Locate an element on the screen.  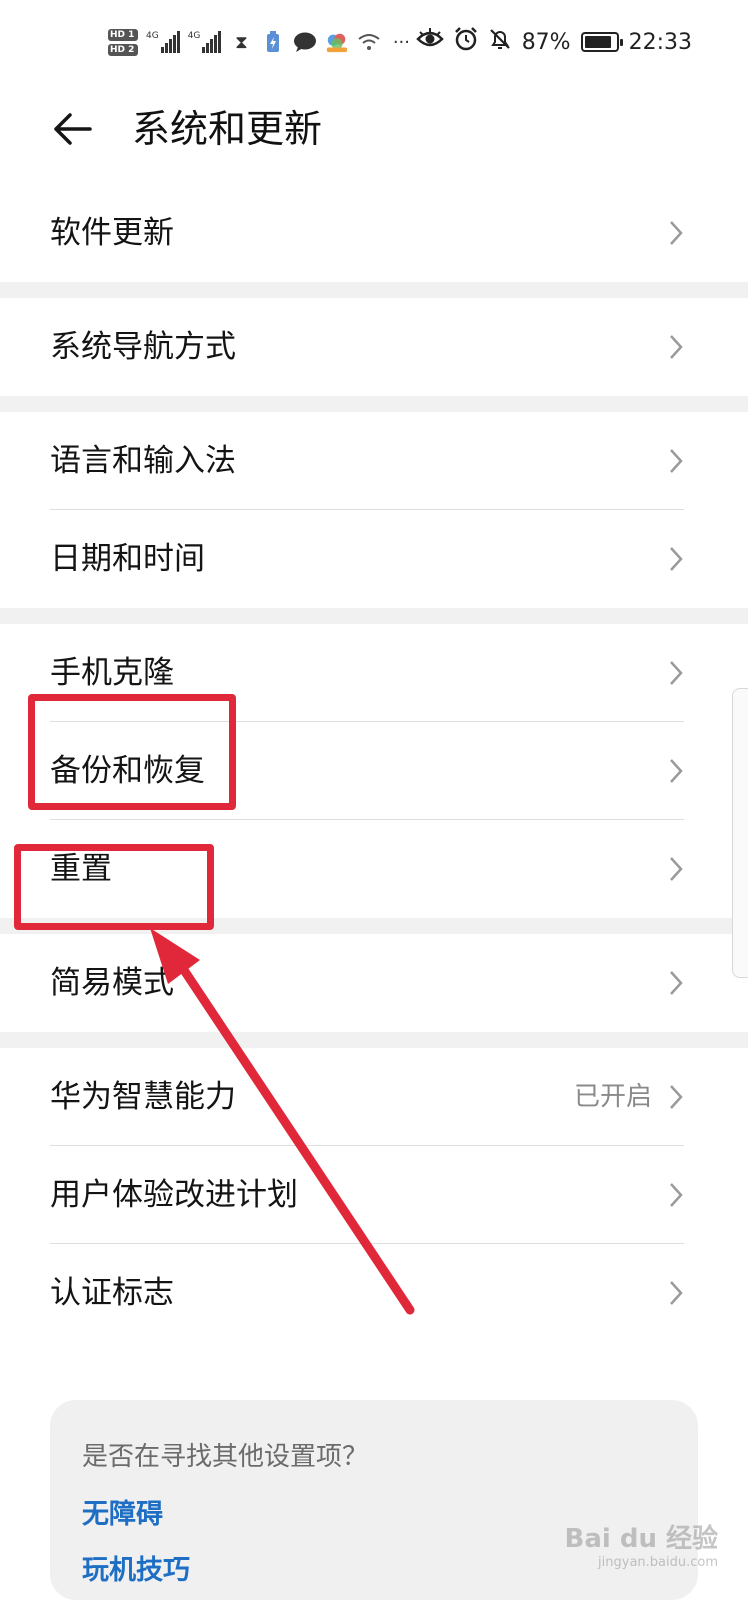
annotation-arrow is located at coordinates (282, 1121).